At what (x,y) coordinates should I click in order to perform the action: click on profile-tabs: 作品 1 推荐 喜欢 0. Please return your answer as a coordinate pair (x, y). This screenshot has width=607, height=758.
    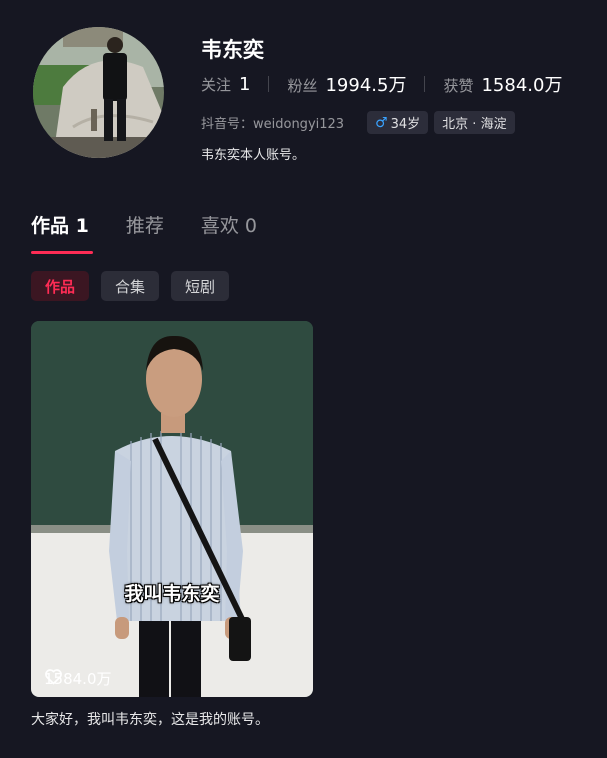
    Looking at the image, I should click on (162, 224).